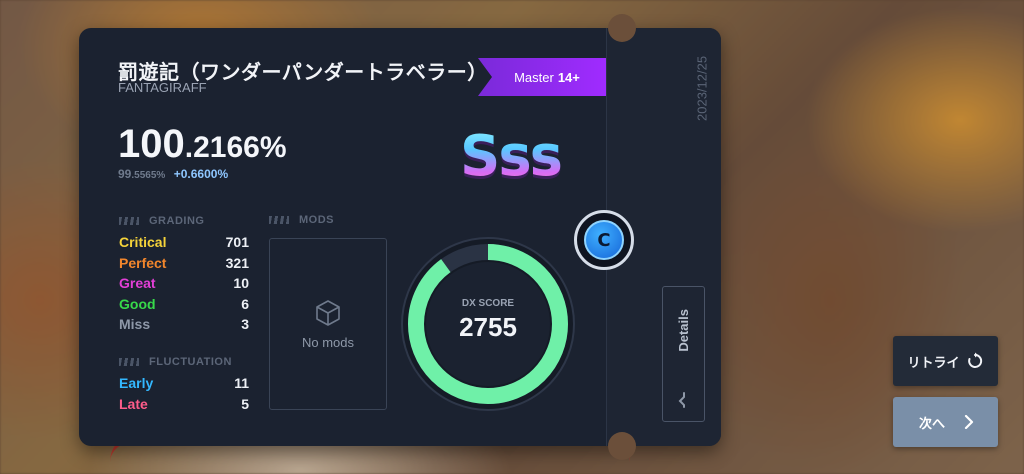 The image size is (1024, 474). Describe the element at coordinates (488, 303) in the screenshot. I see `dx-score-label: DX SCORE` at that location.